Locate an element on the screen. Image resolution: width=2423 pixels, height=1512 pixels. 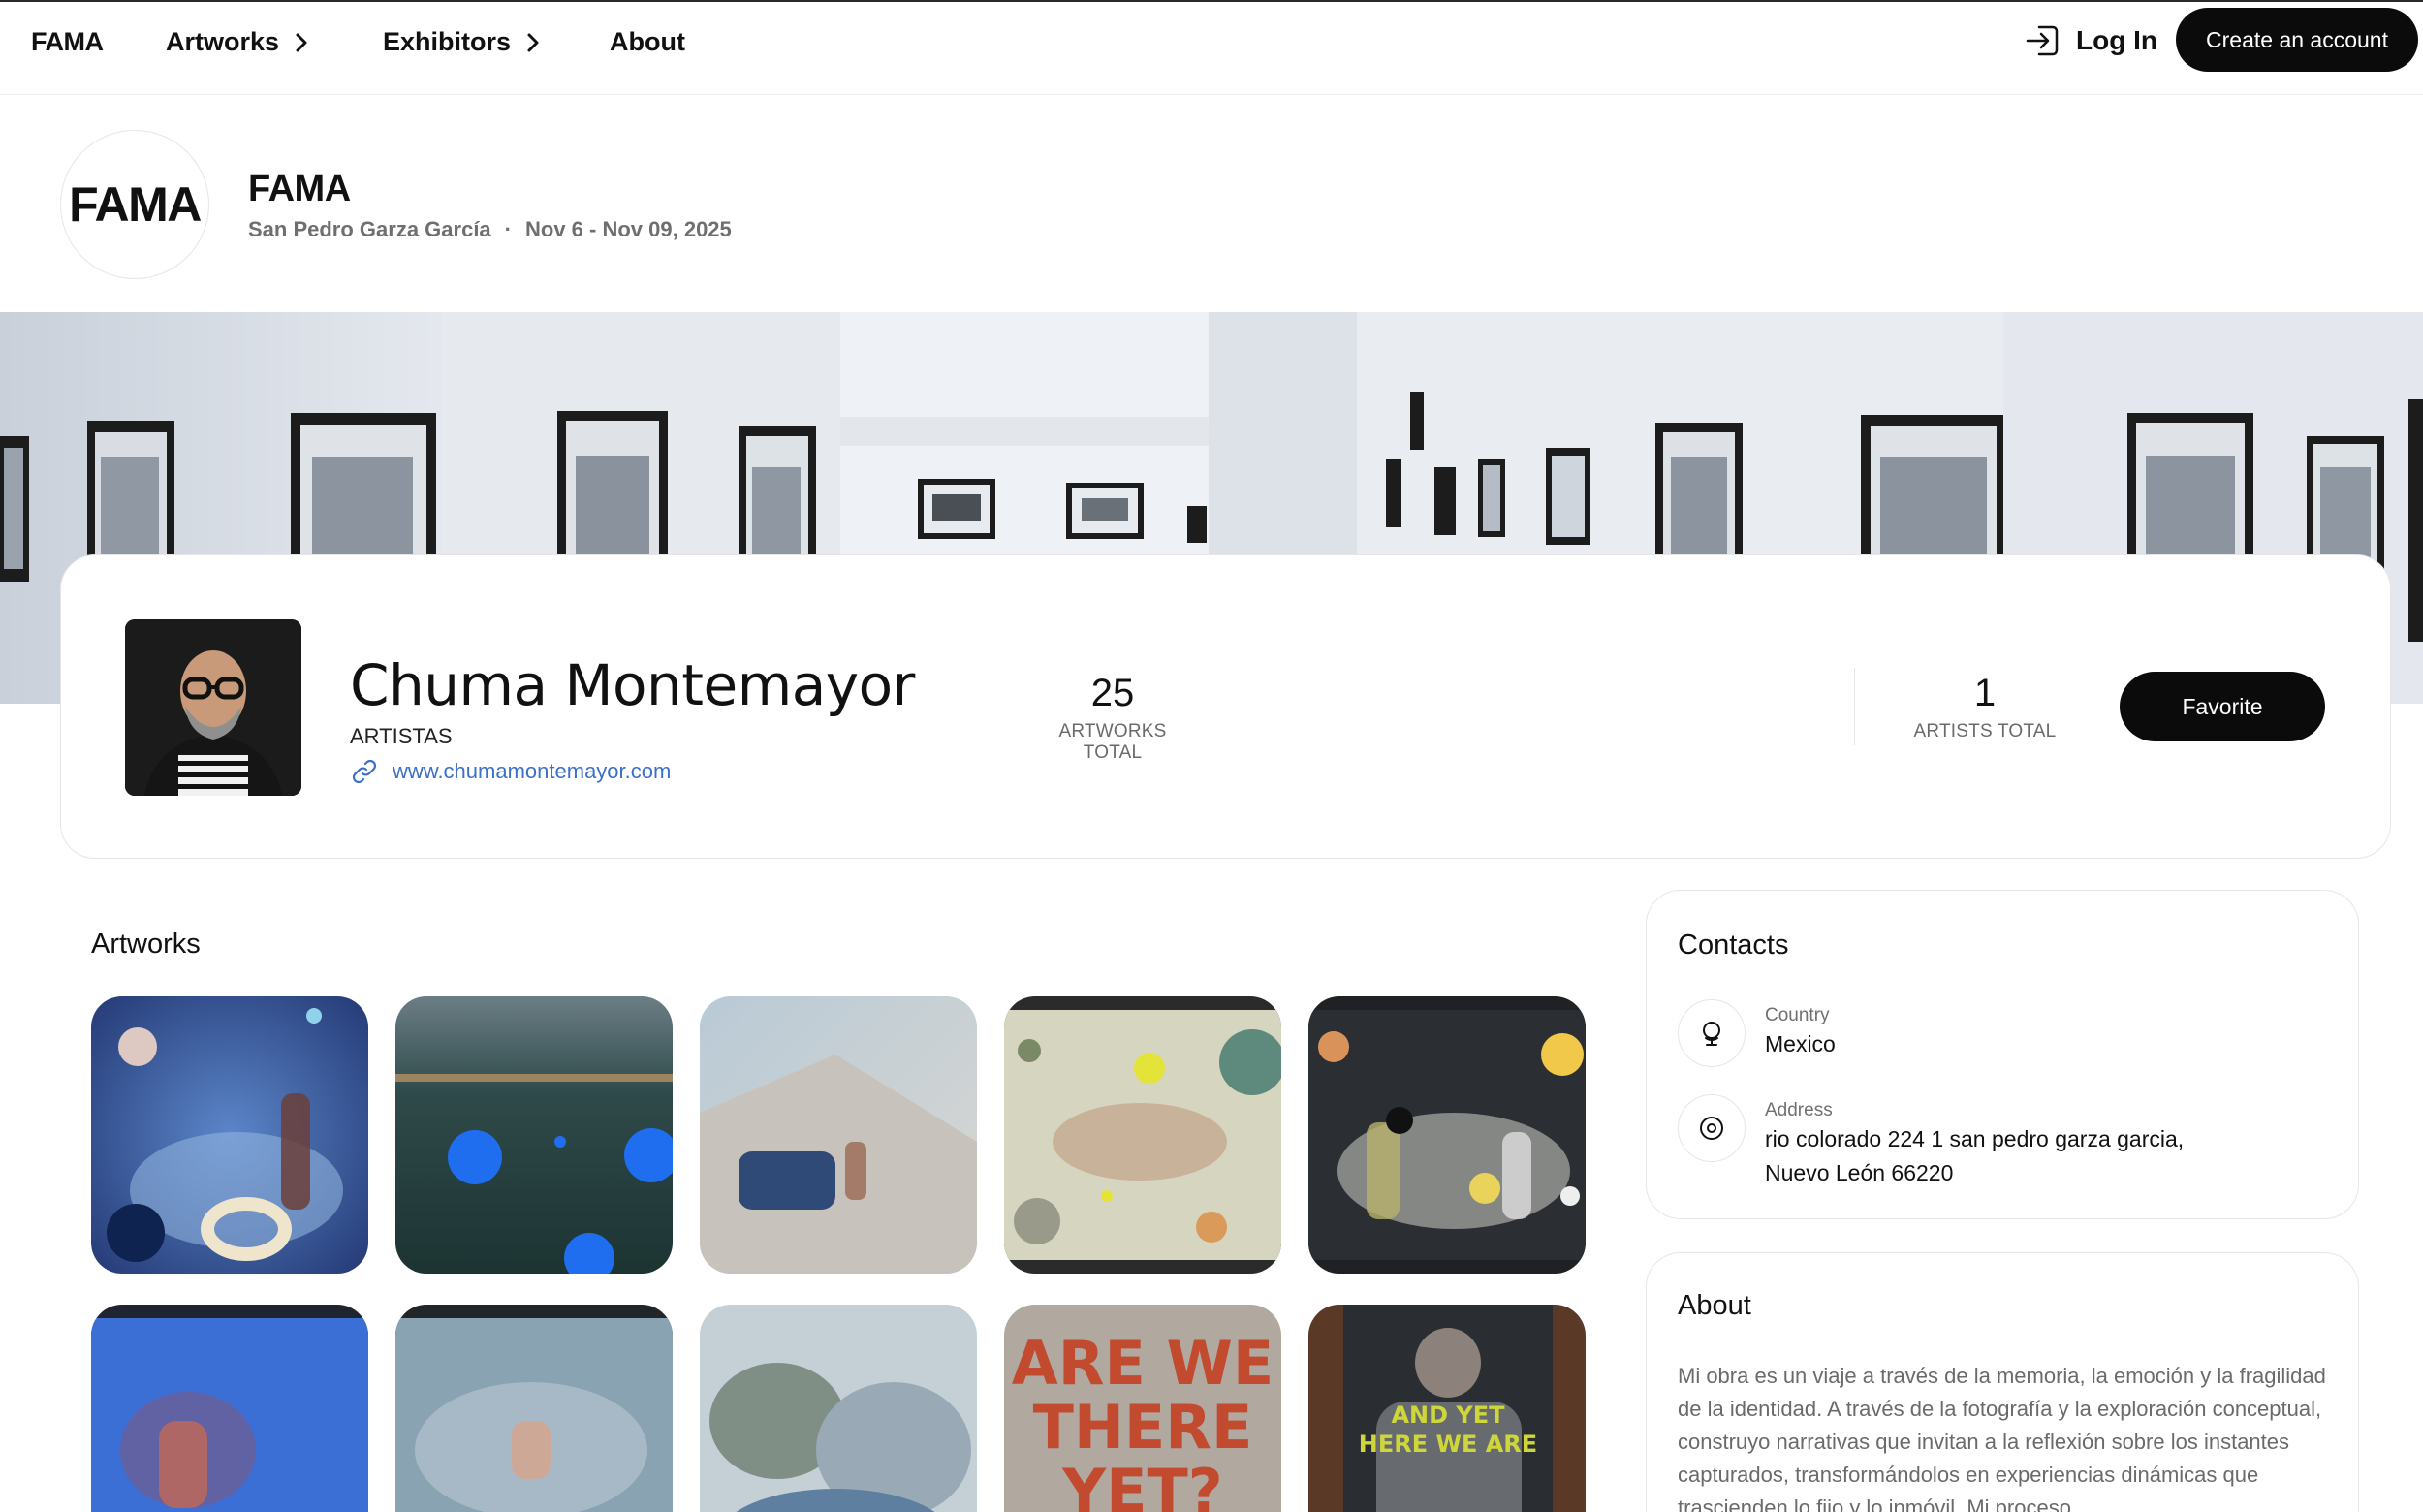
stat-artworks-total: 25 ARTWORKS TOTAL is located at coordinates (1112, 718).